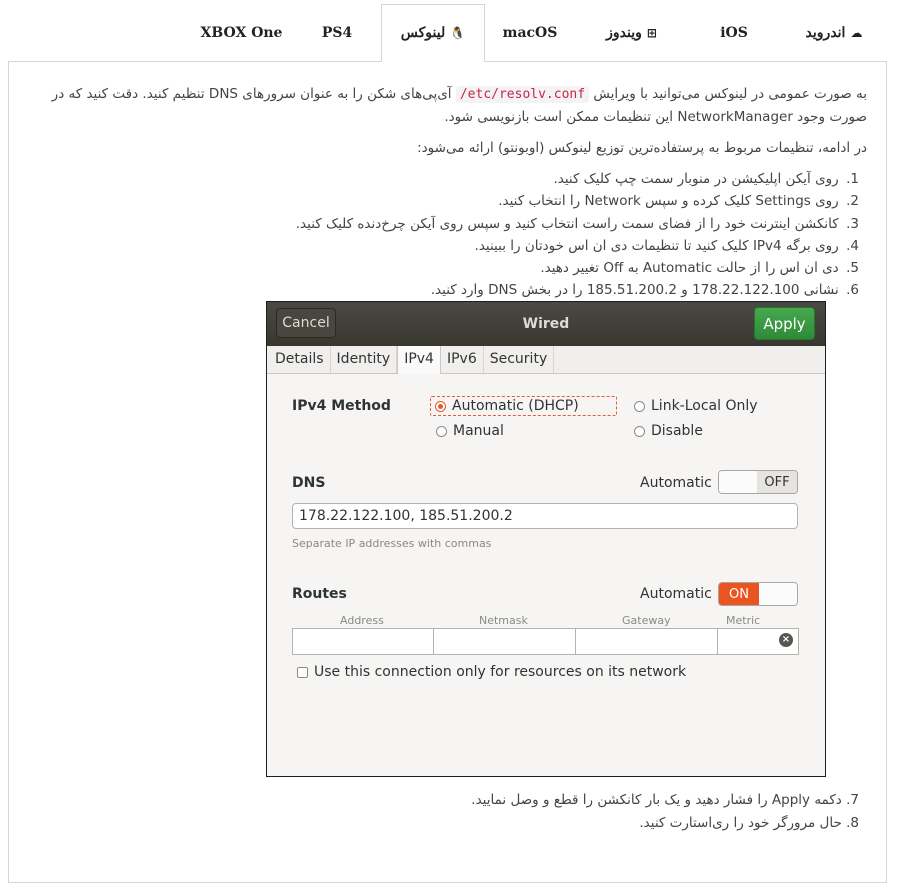  What do you see at coordinates (739, 594) in the screenshot?
I see `toggle-state: ON` at bounding box center [739, 594].